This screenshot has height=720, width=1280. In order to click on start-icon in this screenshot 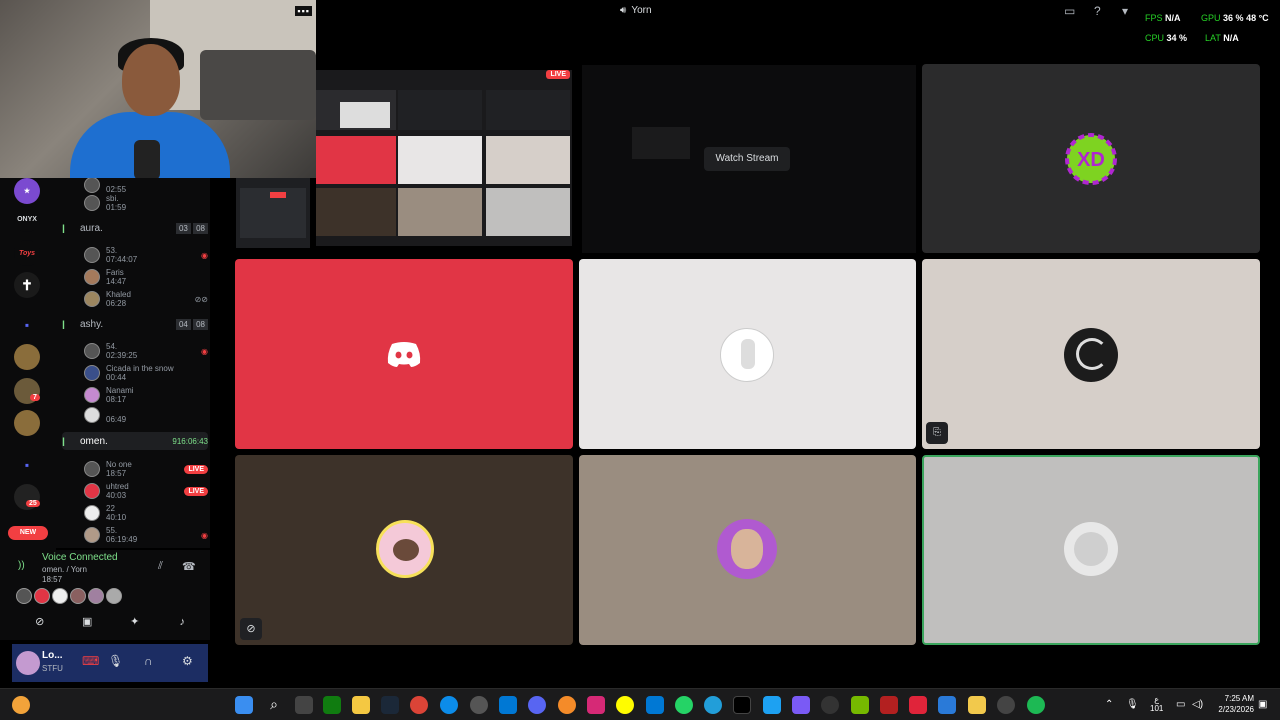, I will do `click(244, 705)`.